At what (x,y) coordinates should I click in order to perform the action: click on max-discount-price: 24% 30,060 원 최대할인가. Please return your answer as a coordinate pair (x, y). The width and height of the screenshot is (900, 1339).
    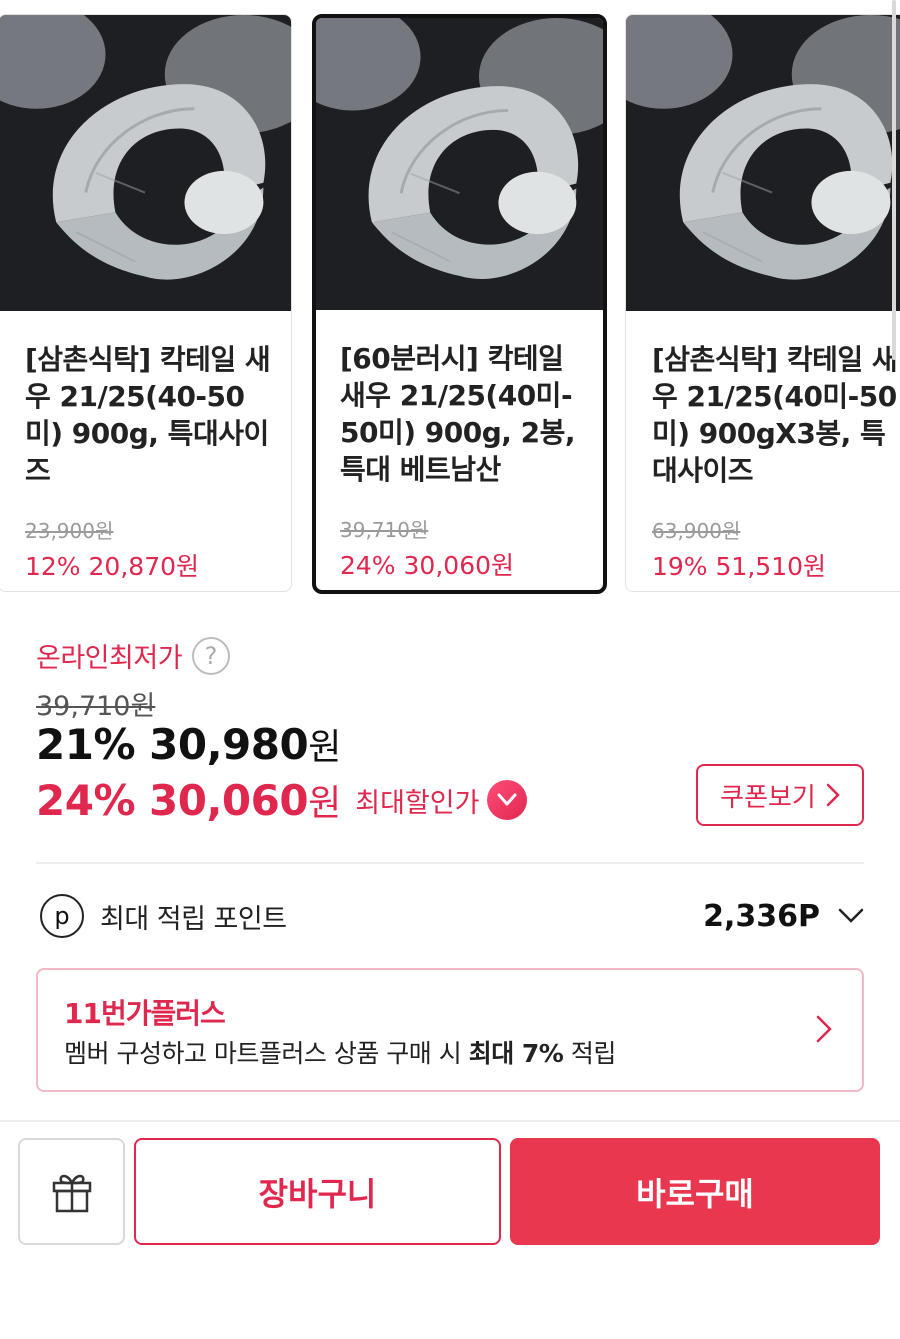
    Looking at the image, I should click on (282, 800).